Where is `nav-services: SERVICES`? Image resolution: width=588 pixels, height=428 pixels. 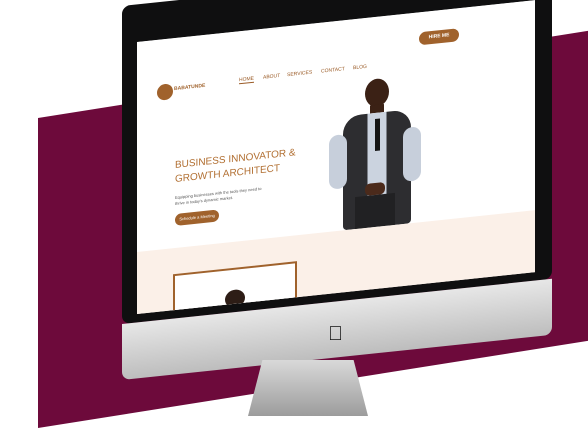 nav-services: SERVICES is located at coordinates (299, 74).